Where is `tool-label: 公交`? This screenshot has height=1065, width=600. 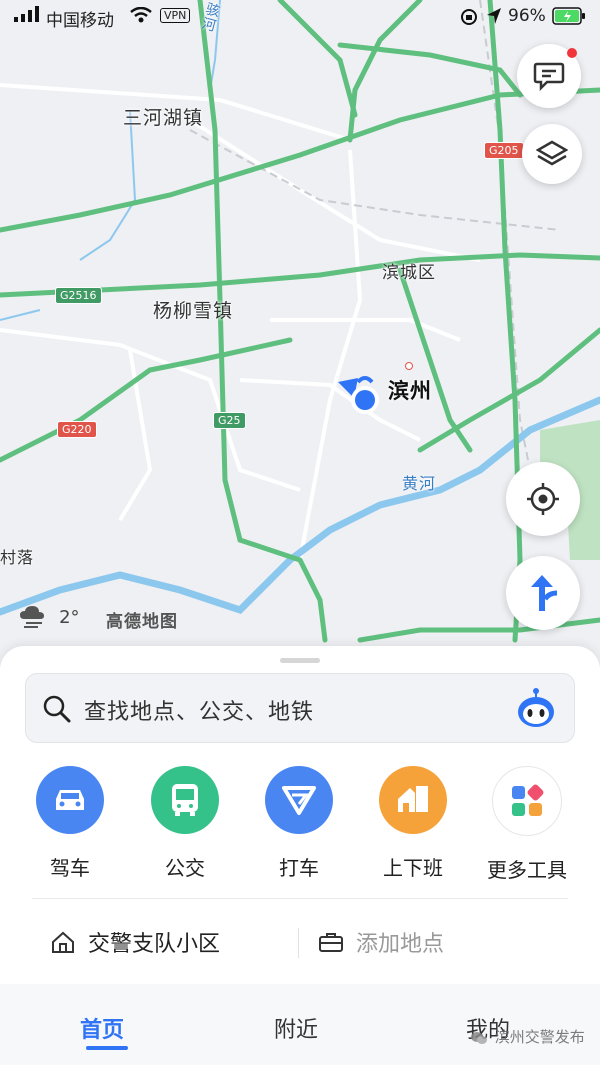
tool-label: 公交 is located at coordinates (185, 868).